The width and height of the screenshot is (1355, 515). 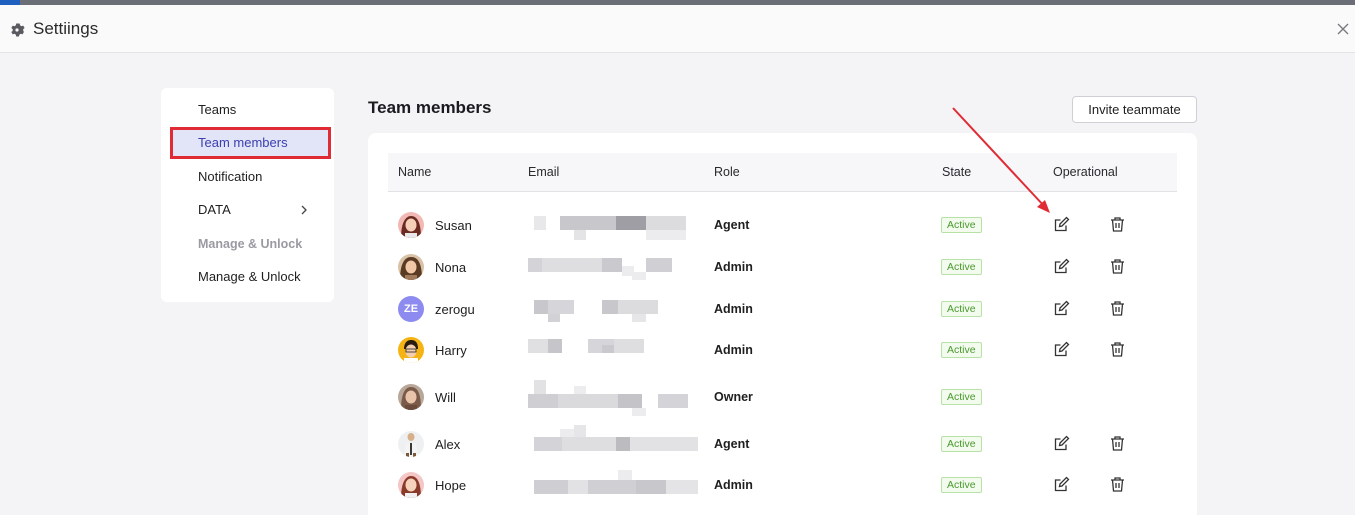 I want to click on gear-icon, so click(x=18, y=30).